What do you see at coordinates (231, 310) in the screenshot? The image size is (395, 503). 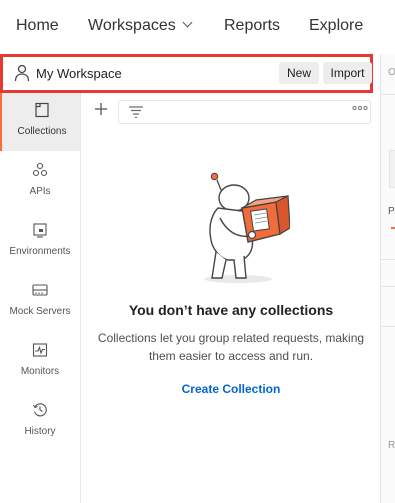 I see `empty-state-title: You don’t have any collections` at bounding box center [231, 310].